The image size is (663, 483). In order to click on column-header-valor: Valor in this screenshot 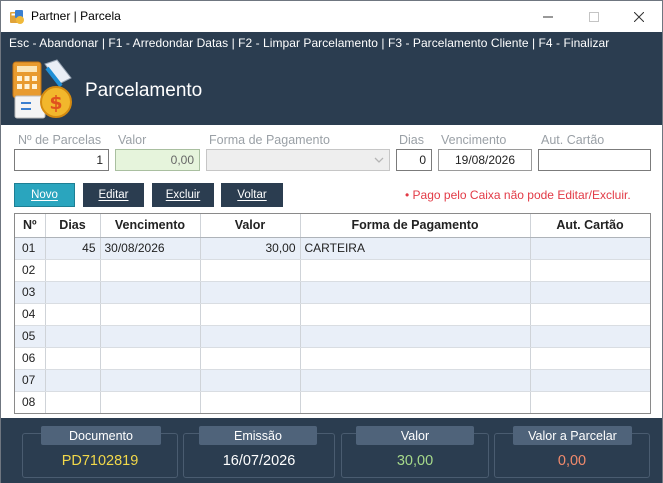, I will do `click(250, 226)`.